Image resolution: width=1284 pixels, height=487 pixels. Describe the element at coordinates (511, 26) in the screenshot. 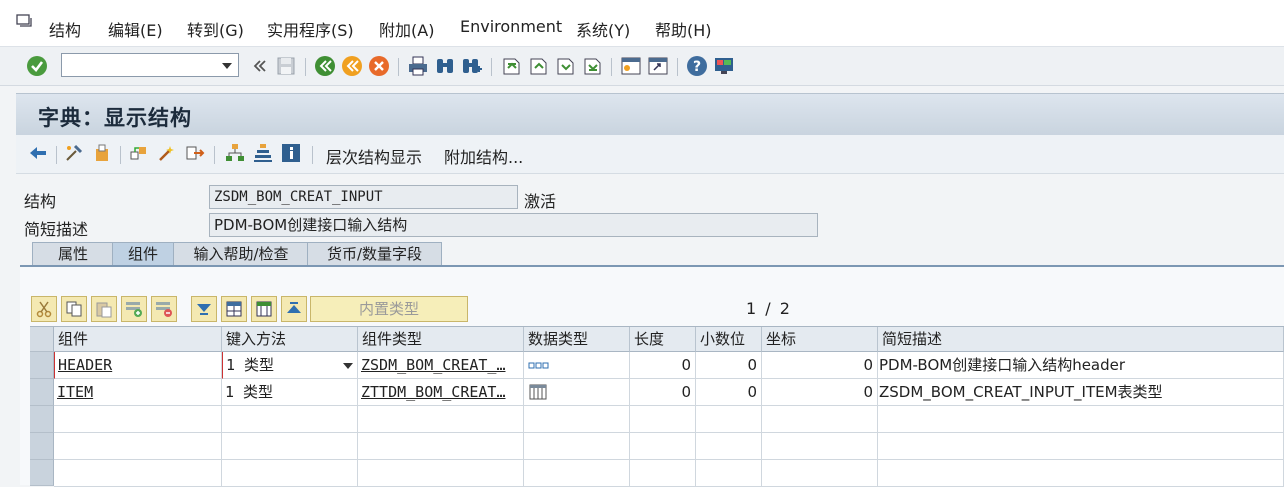

I see `menu-environment: Environment` at that location.